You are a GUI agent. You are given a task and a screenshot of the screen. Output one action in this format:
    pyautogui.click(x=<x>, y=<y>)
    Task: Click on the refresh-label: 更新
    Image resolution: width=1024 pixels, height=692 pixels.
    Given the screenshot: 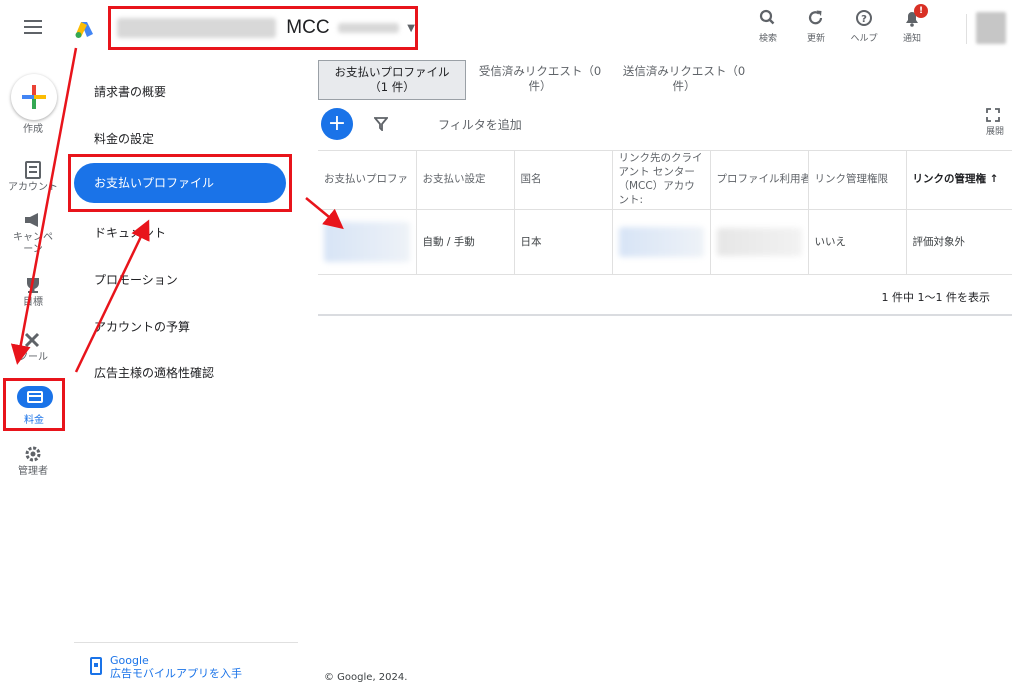 What is the action you would take?
    pyautogui.click(x=815, y=39)
    